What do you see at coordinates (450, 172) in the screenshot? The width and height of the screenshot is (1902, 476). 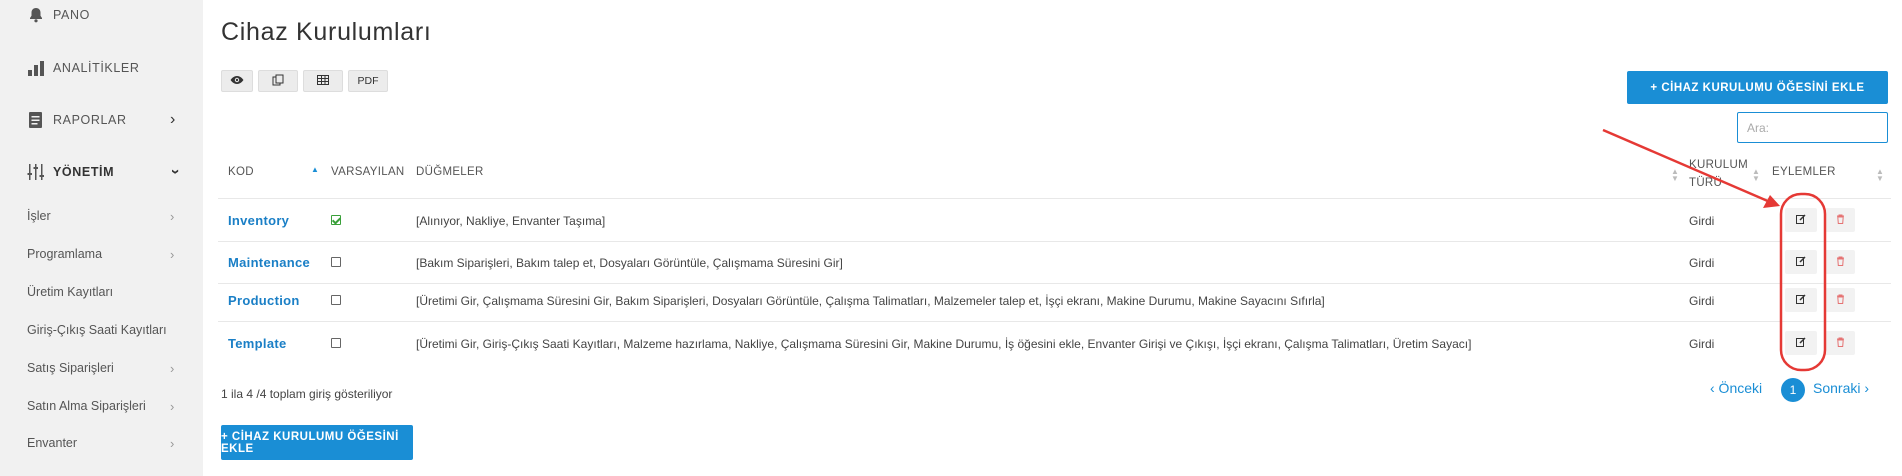 I see `column-header-dugmeler: DÜĞMELER` at bounding box center [450, 172].